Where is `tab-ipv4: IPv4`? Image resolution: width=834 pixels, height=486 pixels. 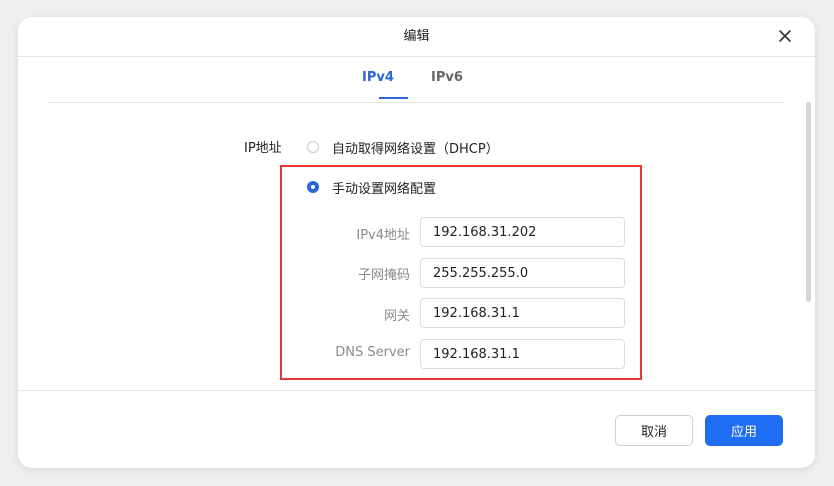
tab-ipv4: IPv4 is located at coordinates (378, 77).